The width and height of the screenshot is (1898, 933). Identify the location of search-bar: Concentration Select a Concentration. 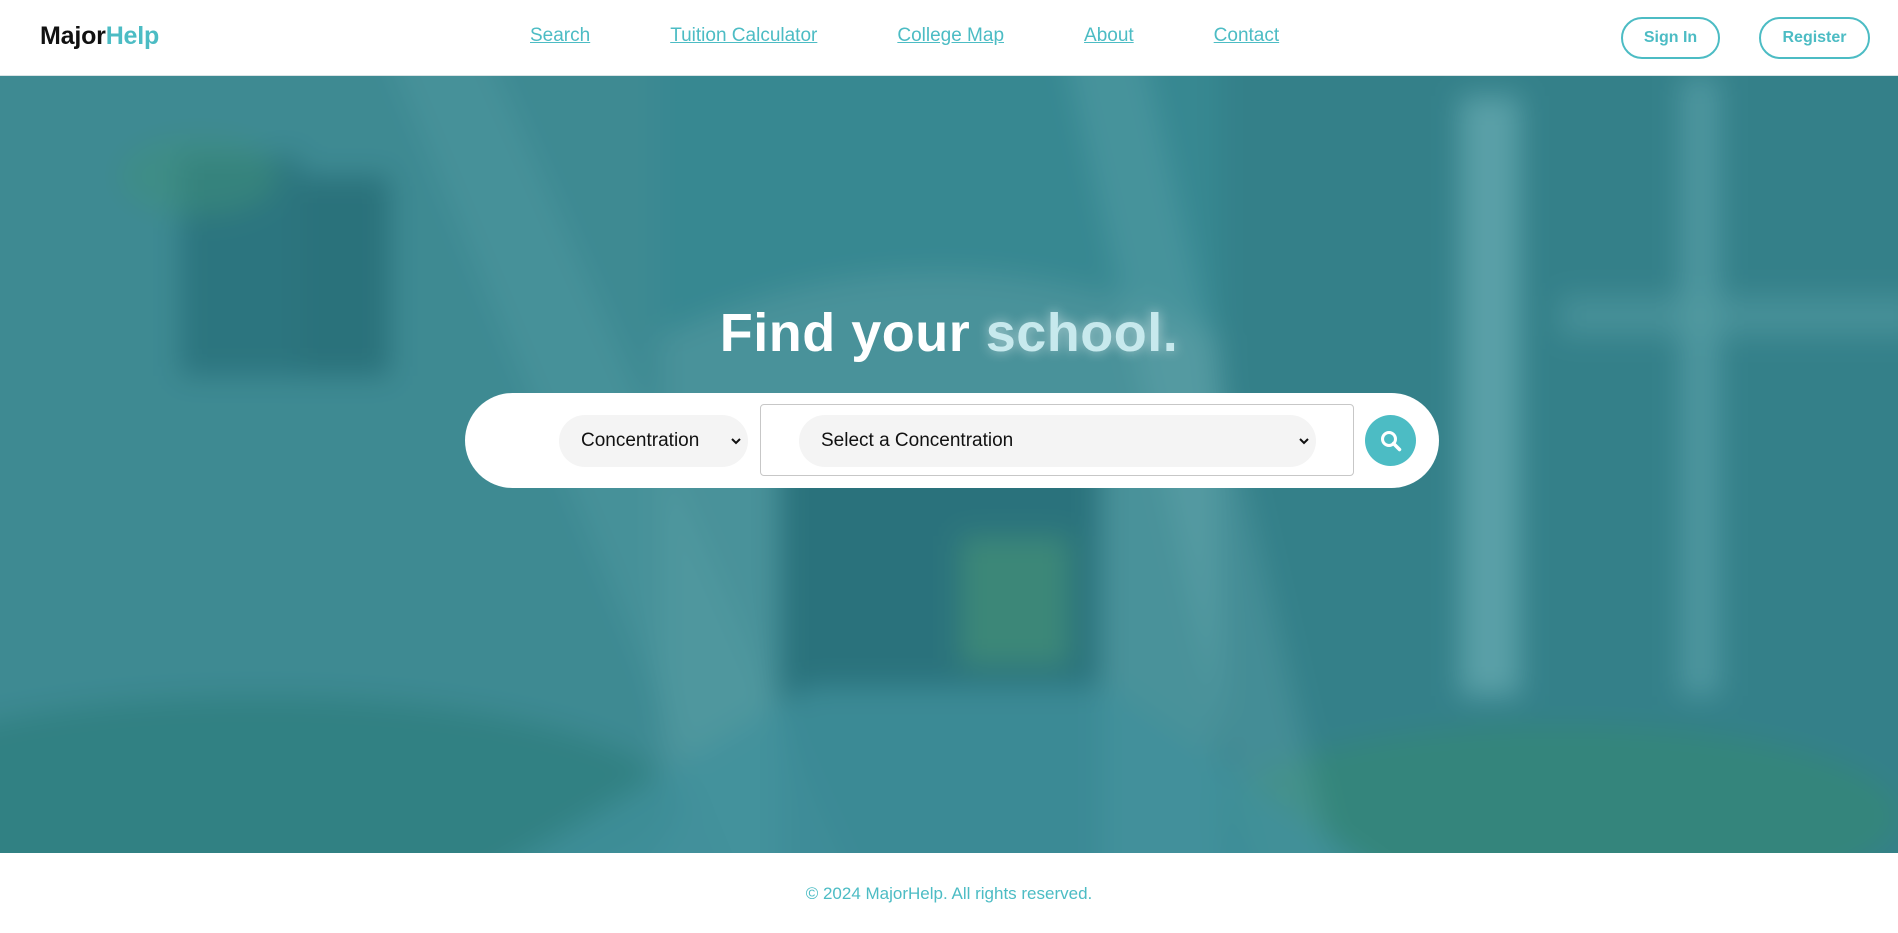
(952, 440).